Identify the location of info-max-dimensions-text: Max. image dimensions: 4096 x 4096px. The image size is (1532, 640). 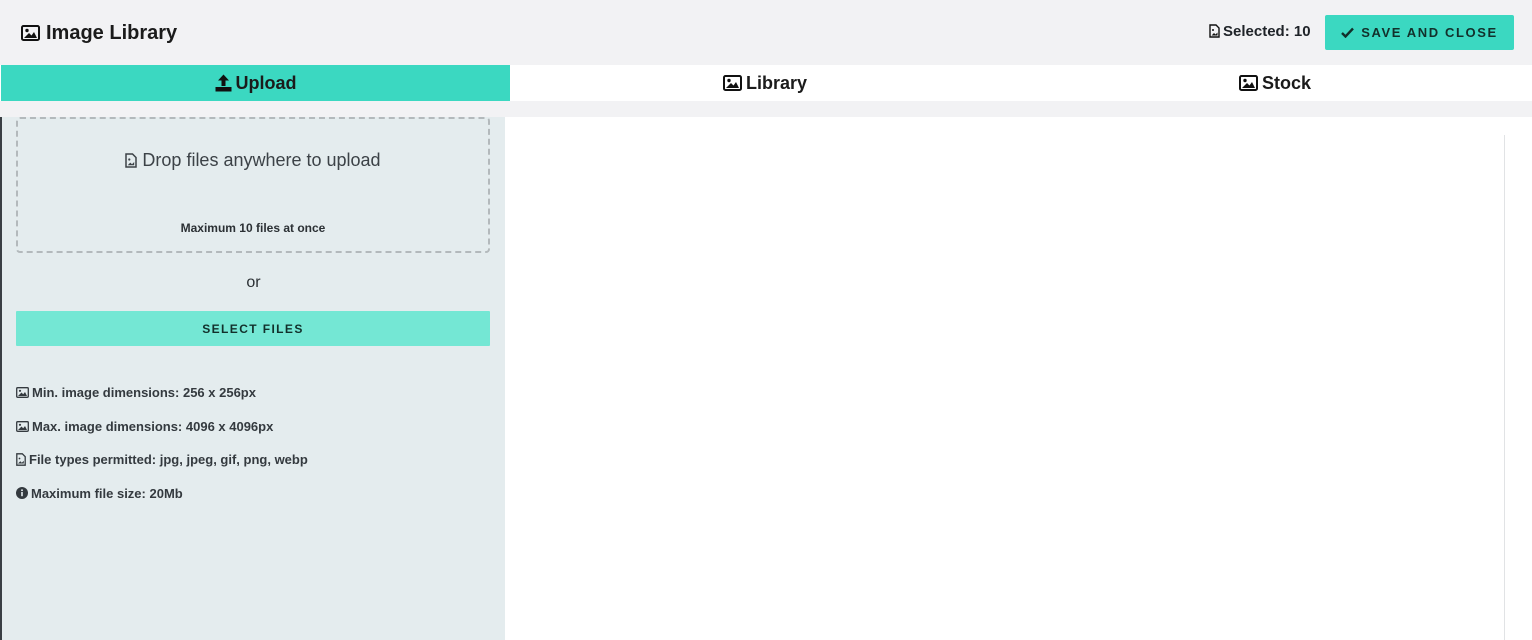
(153, 426).